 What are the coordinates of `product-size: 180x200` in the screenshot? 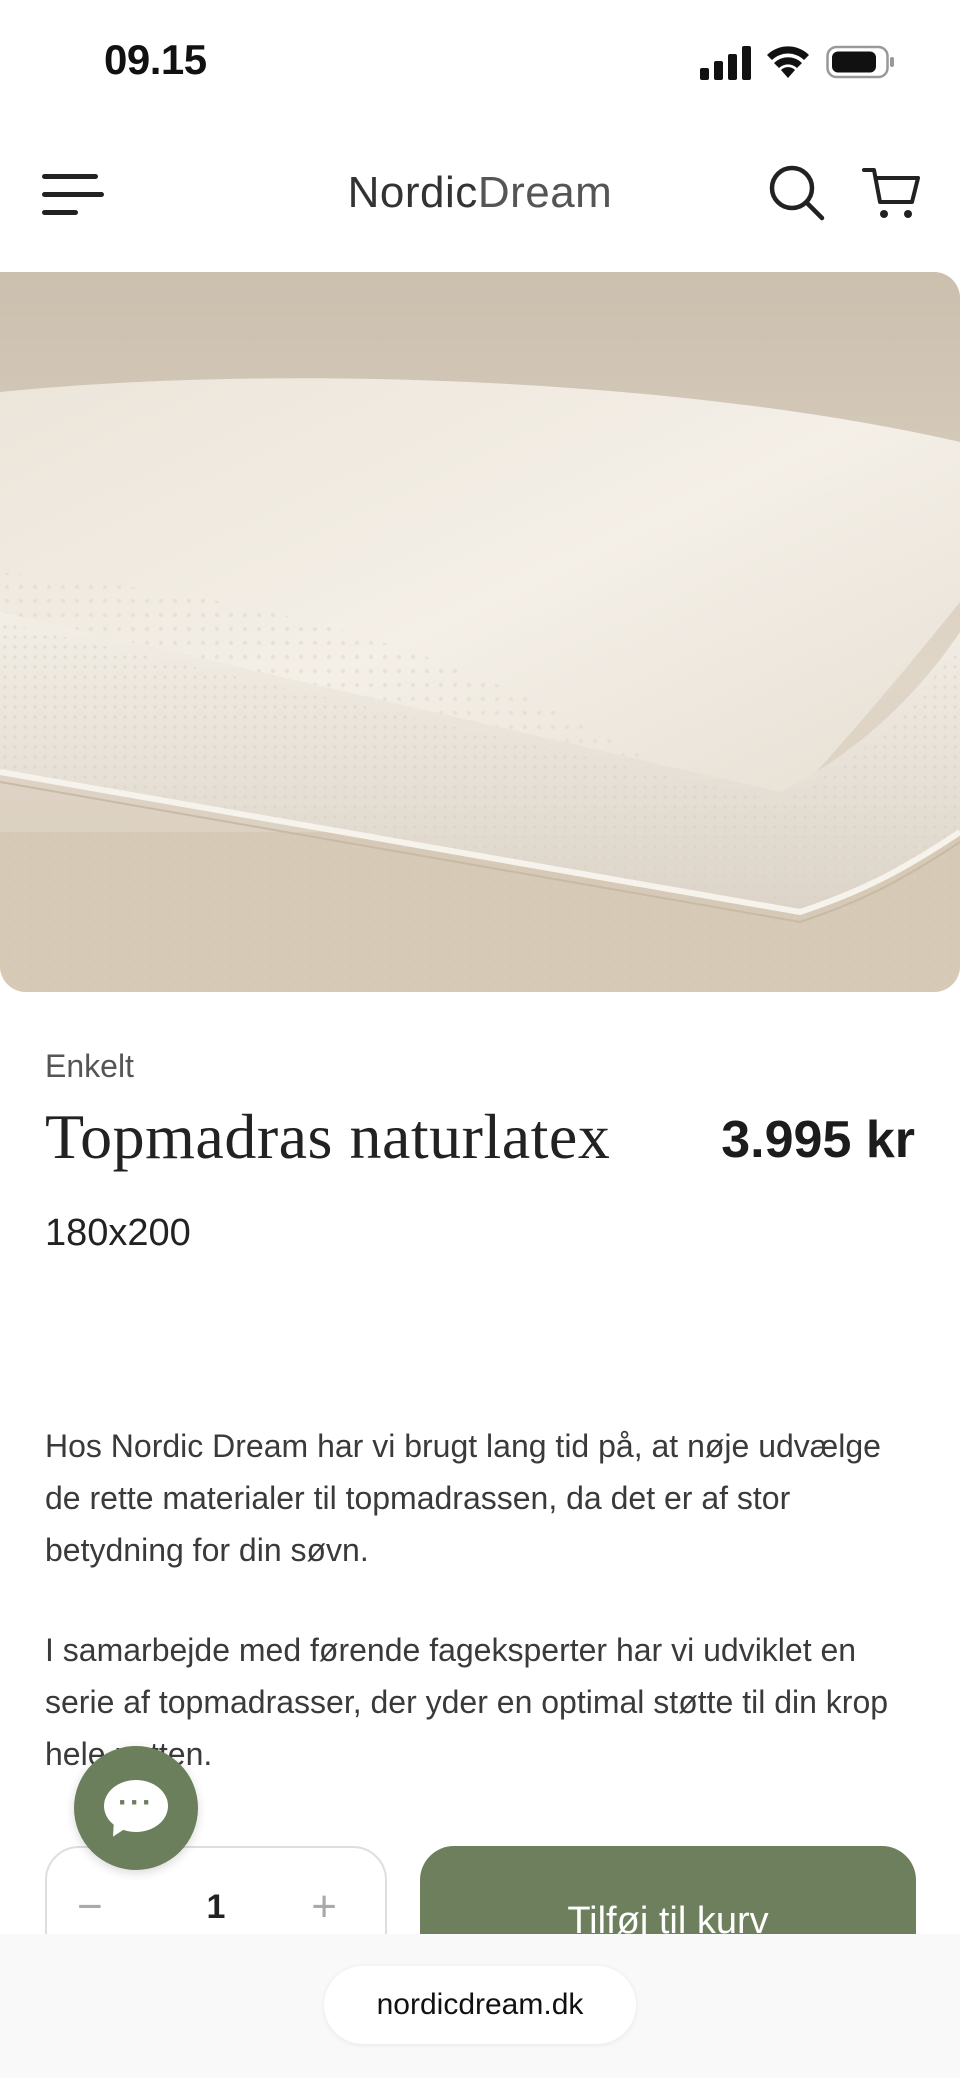 It's located at (118, 1233).